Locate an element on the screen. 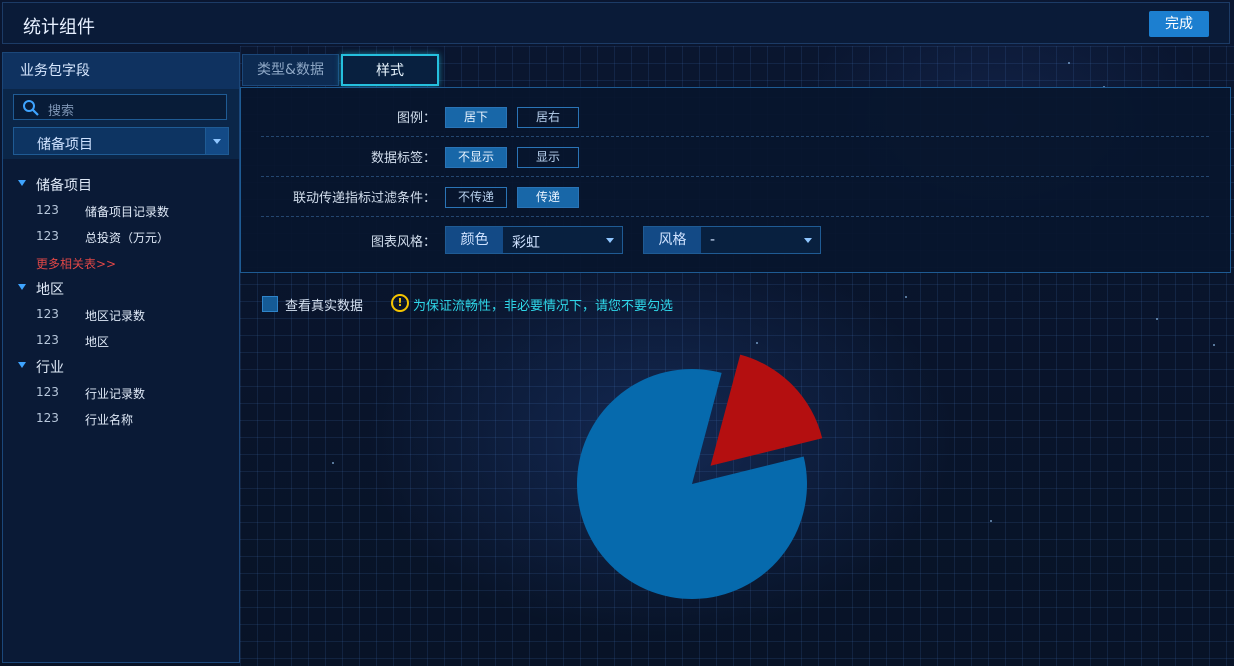  top-bar: 统计组件 完成 is located at coordinates (616, 23).